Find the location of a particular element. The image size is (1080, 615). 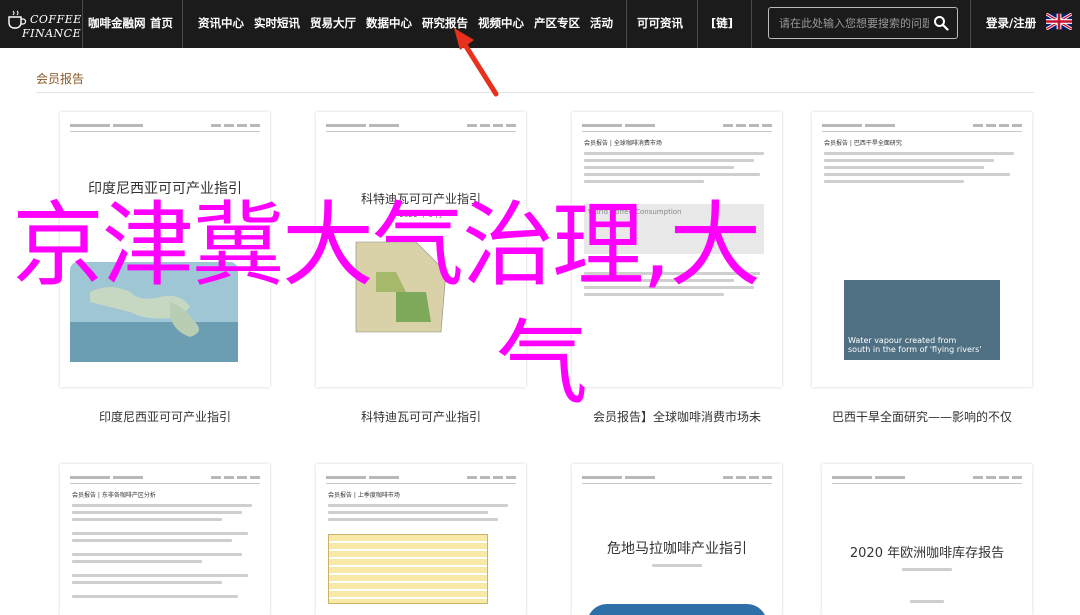

nav-item-chain: [链] is located at coordinates (722, 24).